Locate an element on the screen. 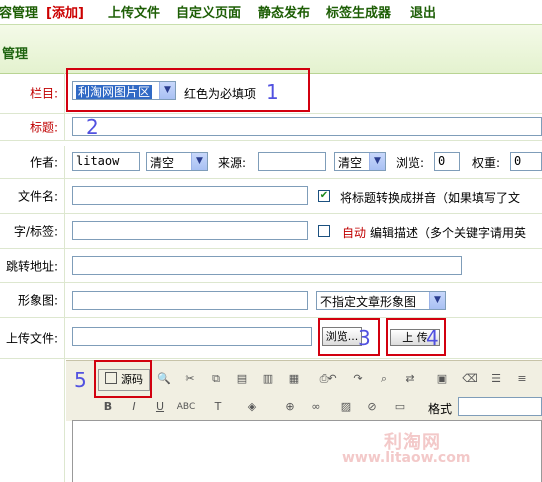 The width and height of the screenshot is (542, 482). cut-icon: ✂ is located at coordinates (190, 379).